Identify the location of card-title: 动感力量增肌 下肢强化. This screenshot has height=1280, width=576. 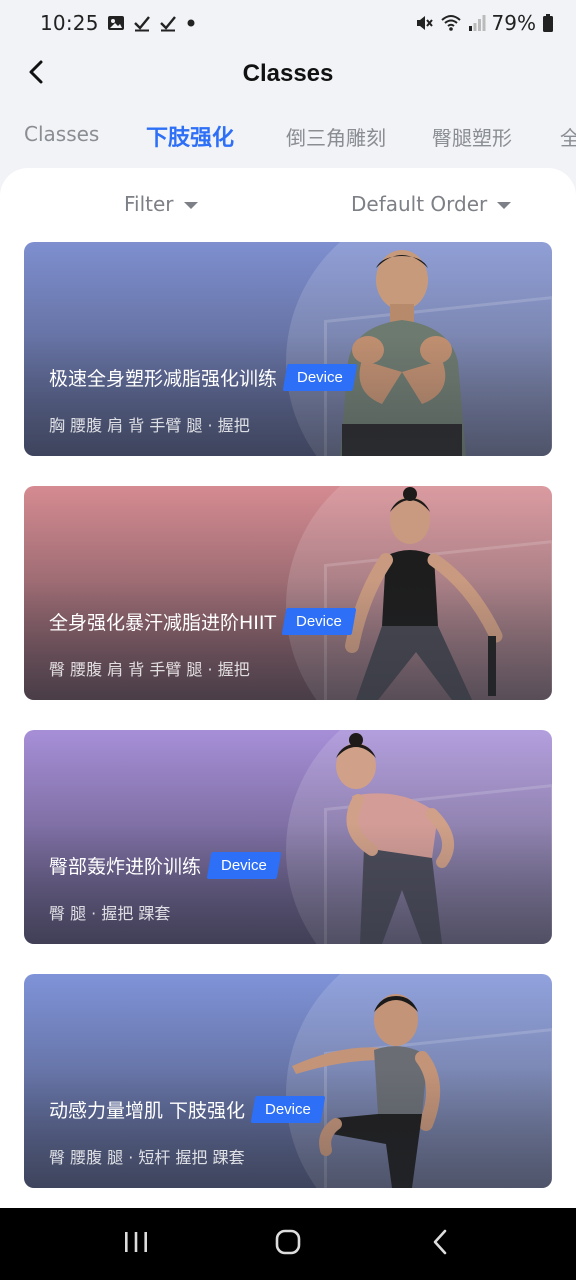
(147, 1111).